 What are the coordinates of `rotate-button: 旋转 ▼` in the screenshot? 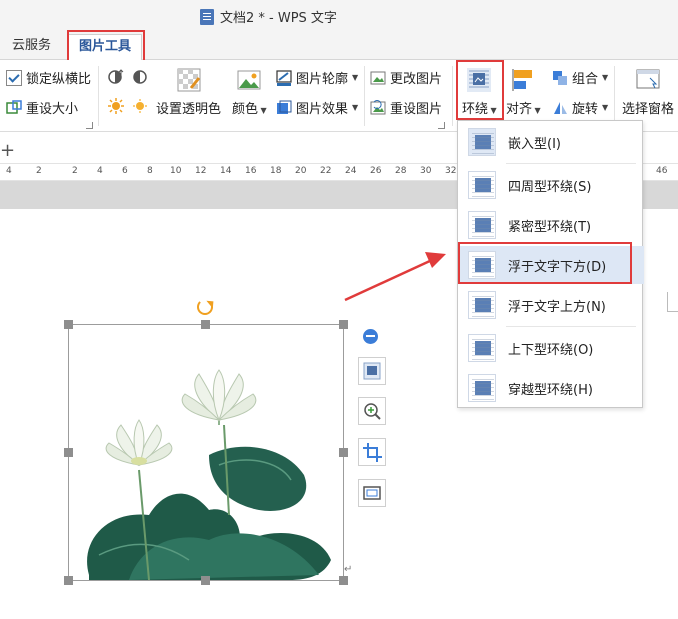 It's located at (580, 107).